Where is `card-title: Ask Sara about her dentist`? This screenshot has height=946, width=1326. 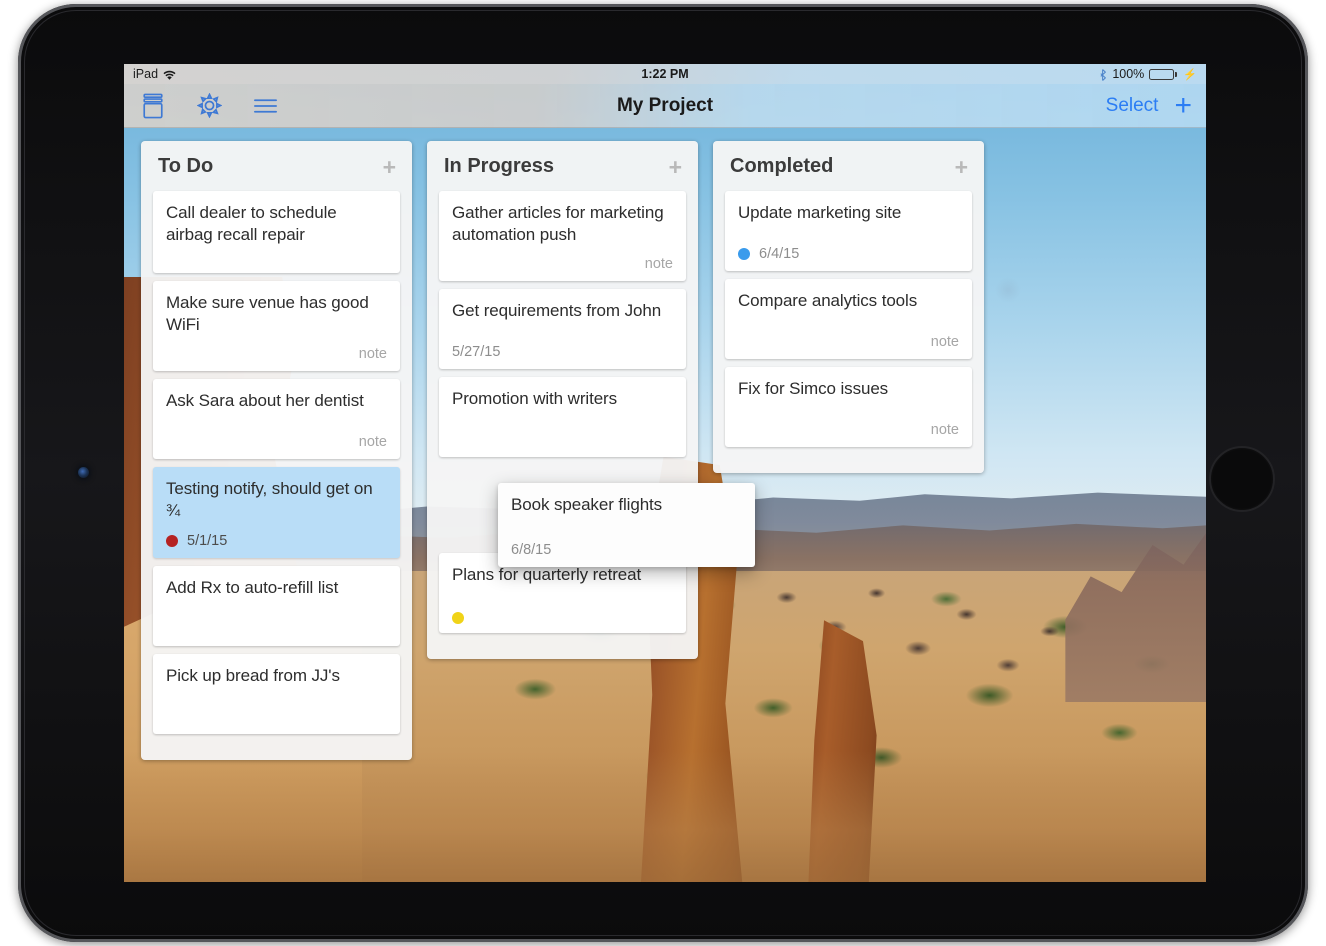 card-title: Ask Sara about her dentist is located at coordinates (265, 401).